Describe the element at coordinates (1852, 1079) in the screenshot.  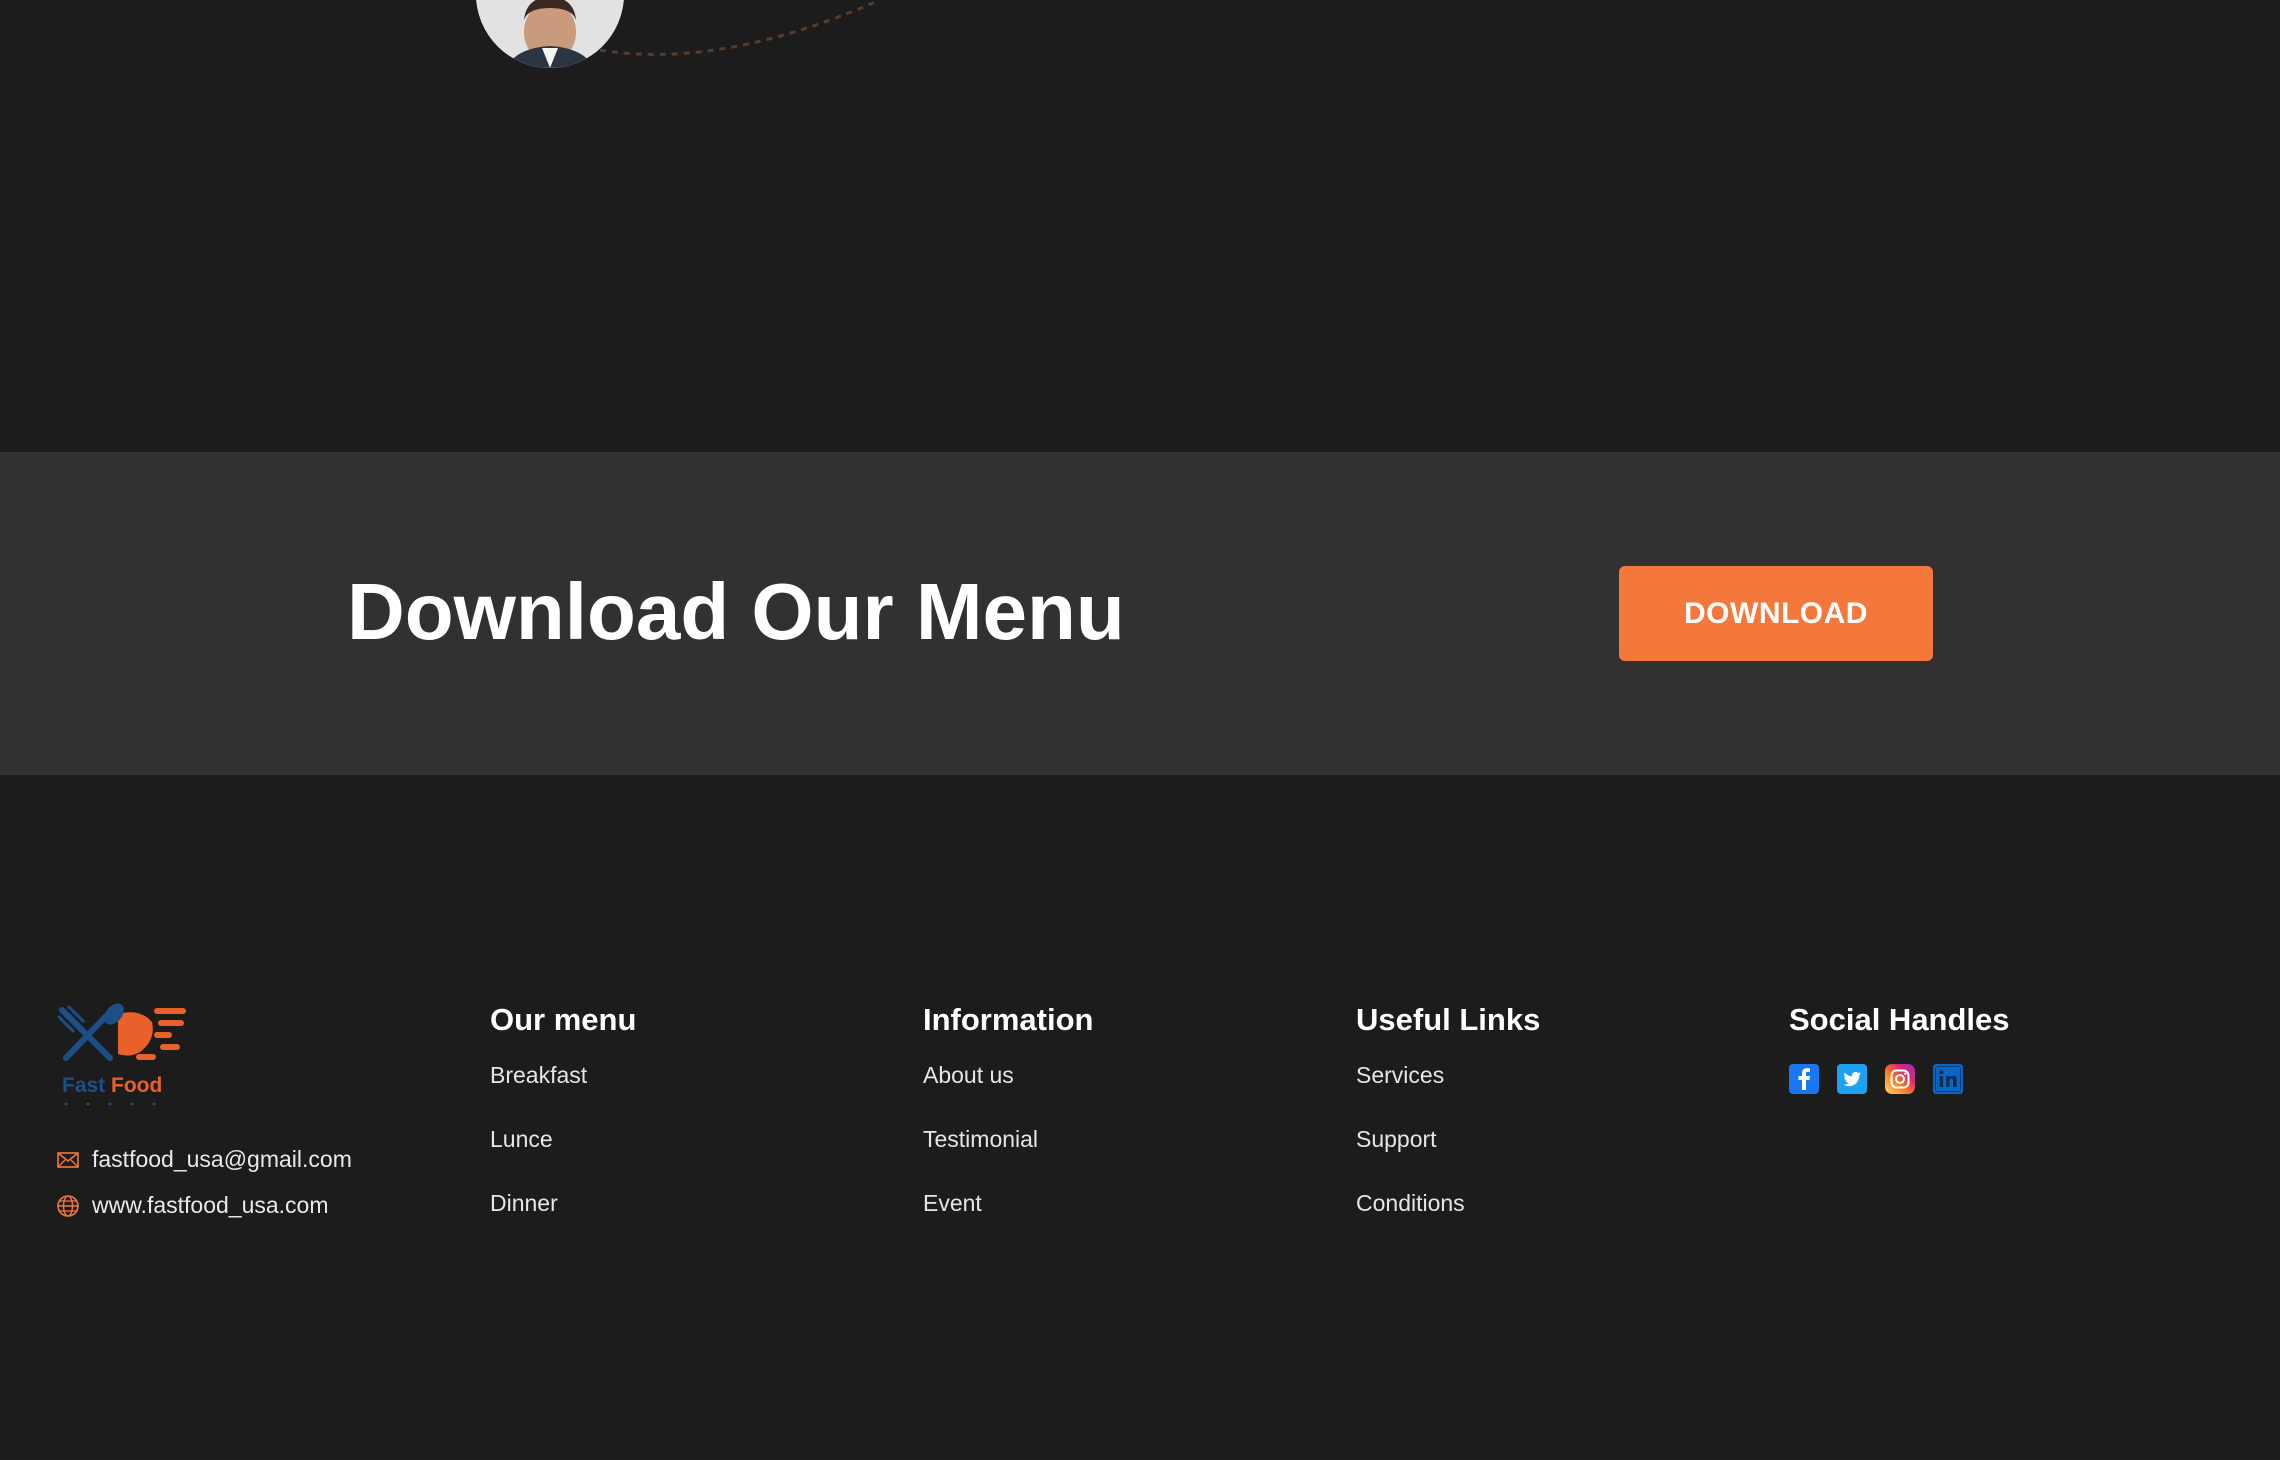
I see `twitter-icon` at that location.